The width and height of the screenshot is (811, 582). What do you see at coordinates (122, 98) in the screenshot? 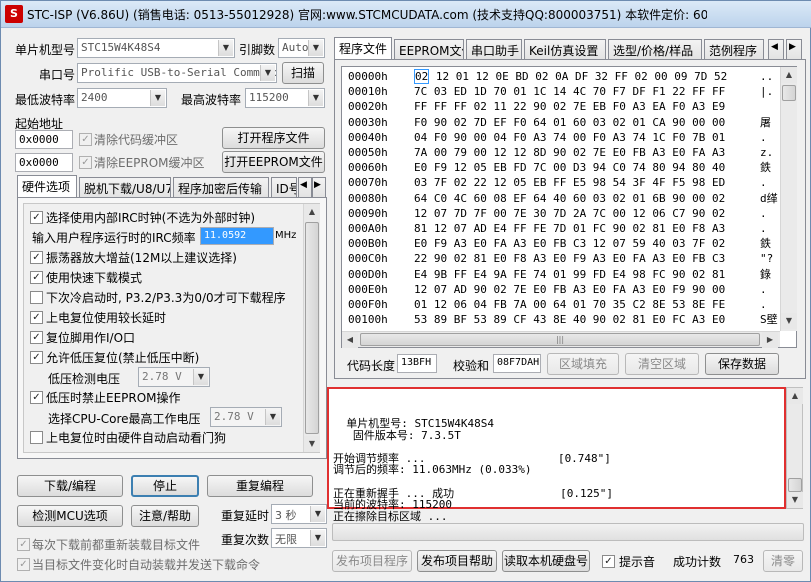
I see `min-baud-select: 2400 ▼` at bounding box center [122, 98].